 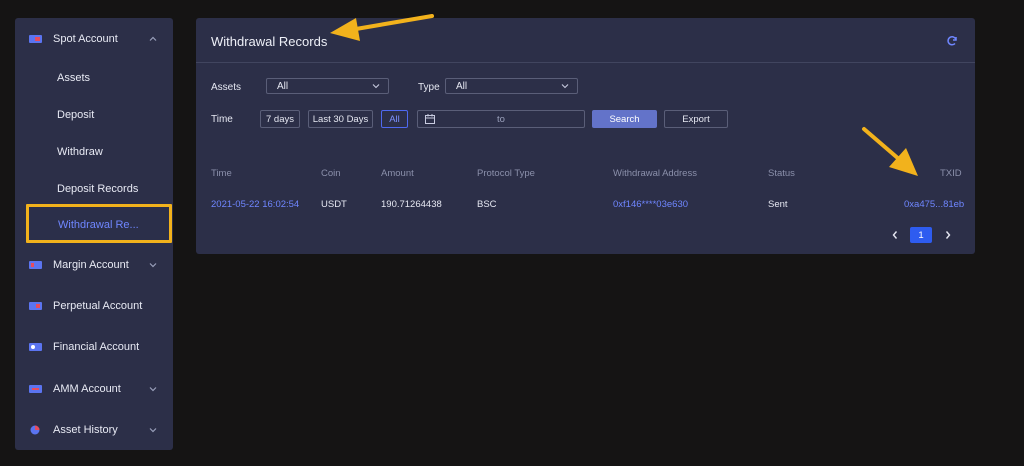 What do you see at coordinates (430, 119) in the screenshot?
I see `calendar-icon` at bounding box center [430, 119].